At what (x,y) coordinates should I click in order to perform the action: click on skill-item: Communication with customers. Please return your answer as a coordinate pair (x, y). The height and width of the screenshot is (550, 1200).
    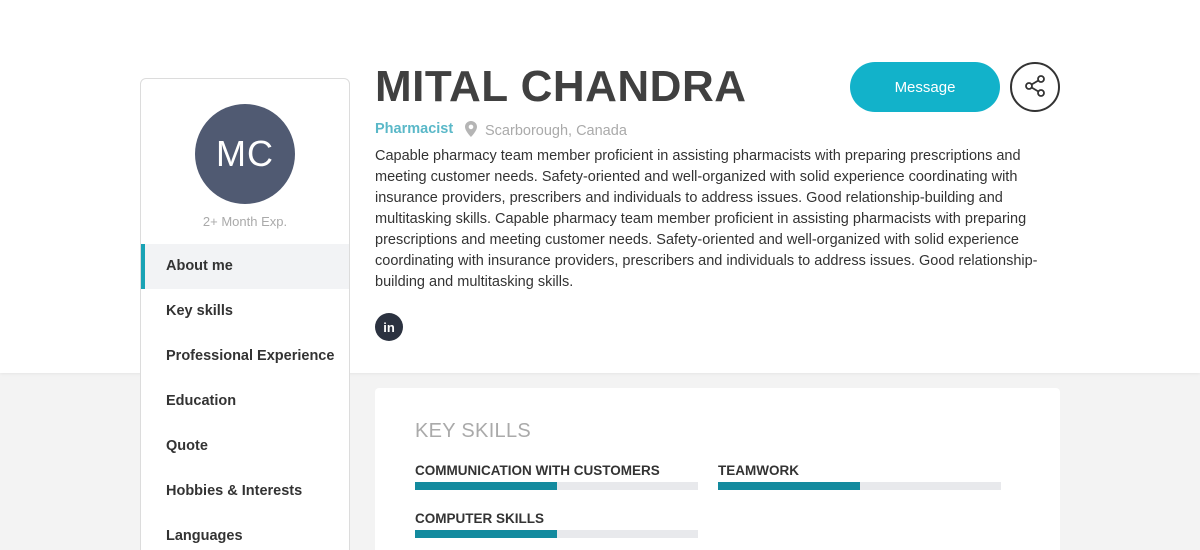
    Looking at the image, I should click on (556, 476).